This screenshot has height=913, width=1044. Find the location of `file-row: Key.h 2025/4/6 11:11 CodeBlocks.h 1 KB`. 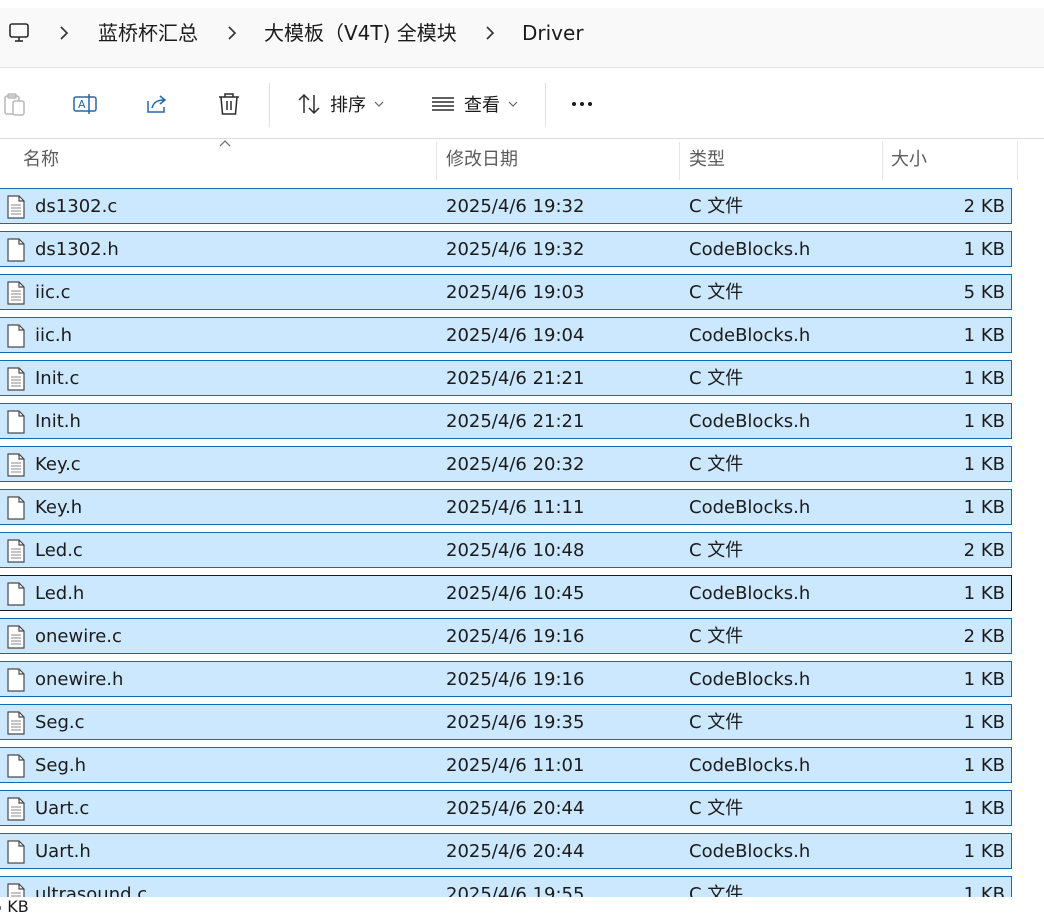

file-row: Key.h 2025/4/6 11:11 CodeBlocks.h 1 KB is located at coordinates (506, 507).